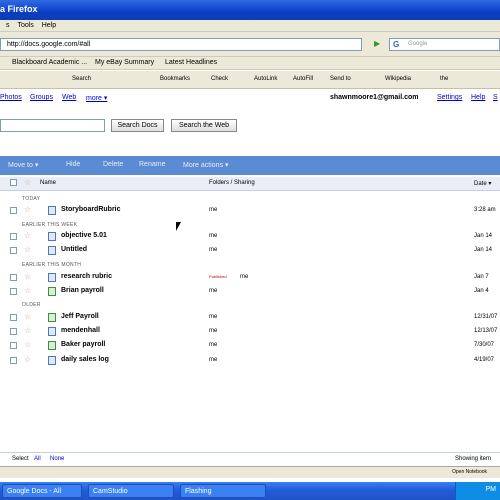 This screenshot has height=500, width=500. I want to click on go-icon: ▶, so click(379, 44).